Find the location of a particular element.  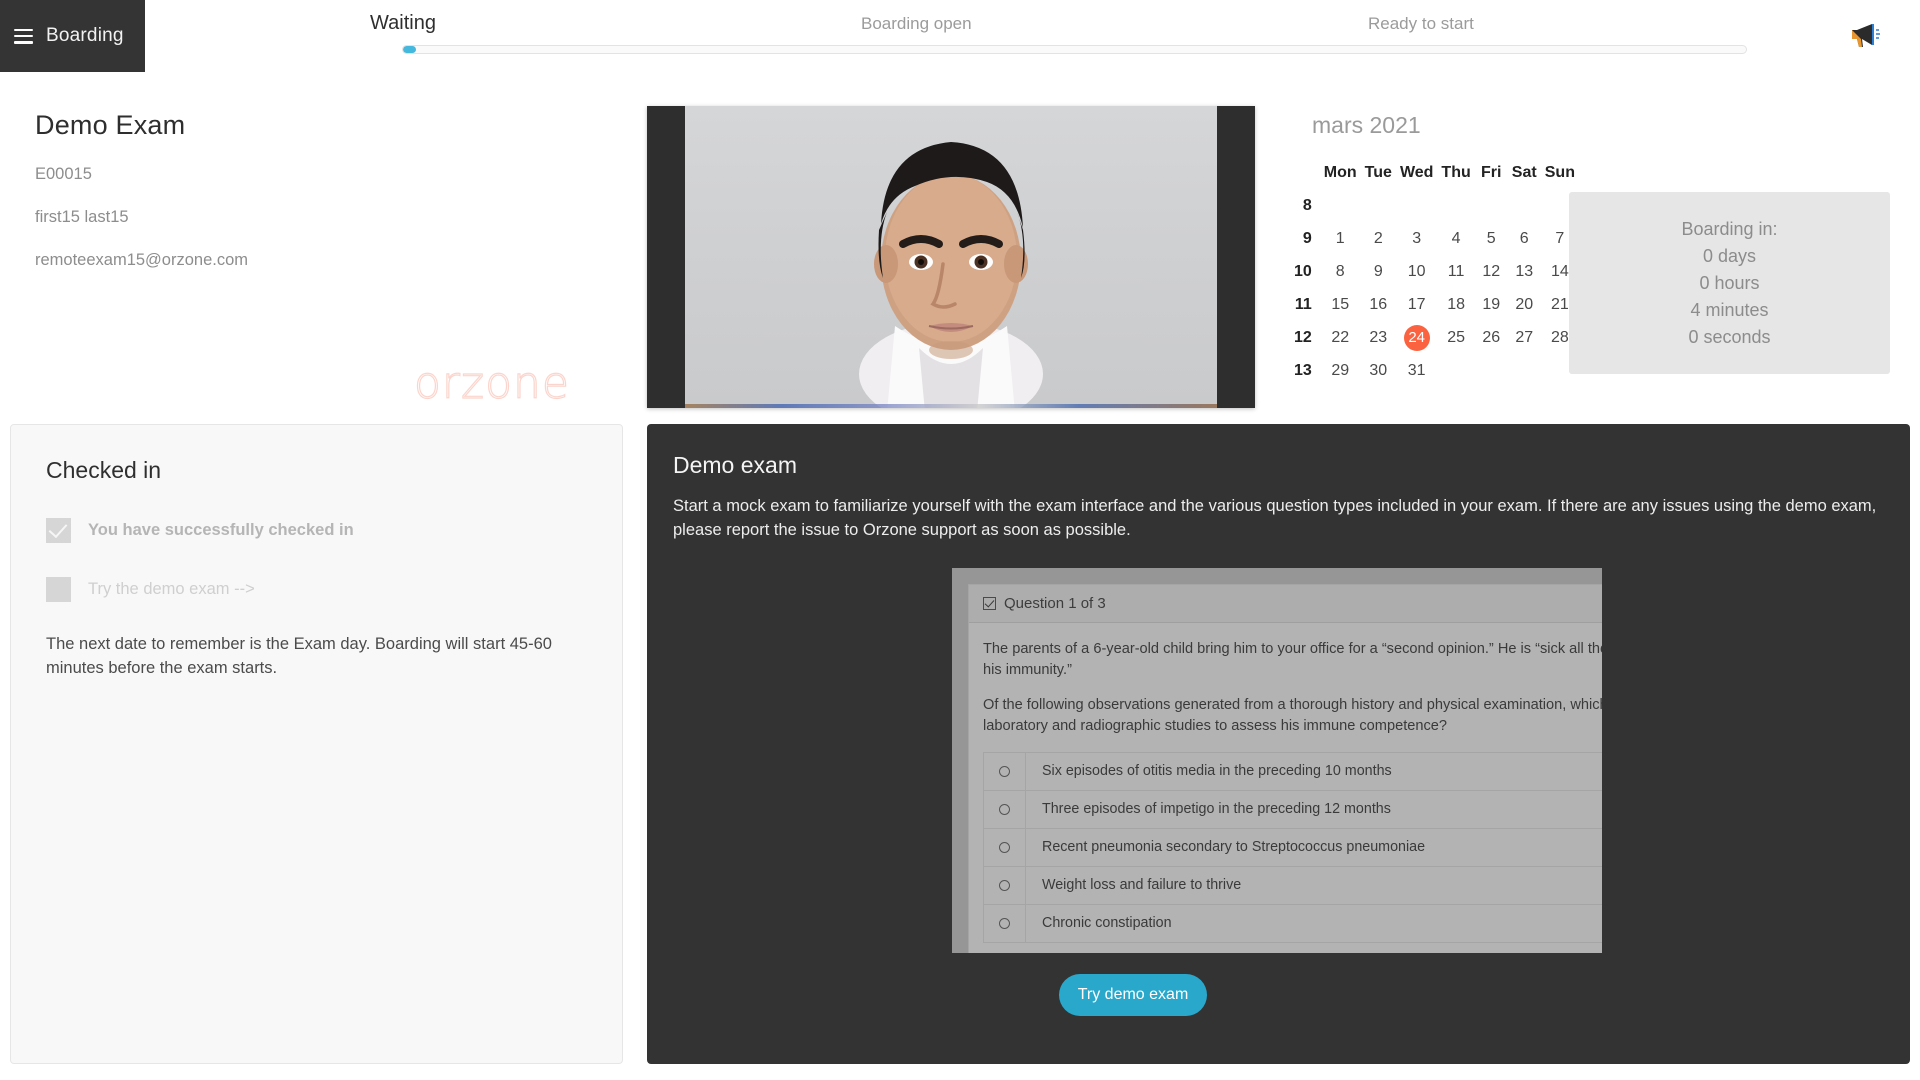

calendar-day: 26 is located at coordinates (1491, 337).